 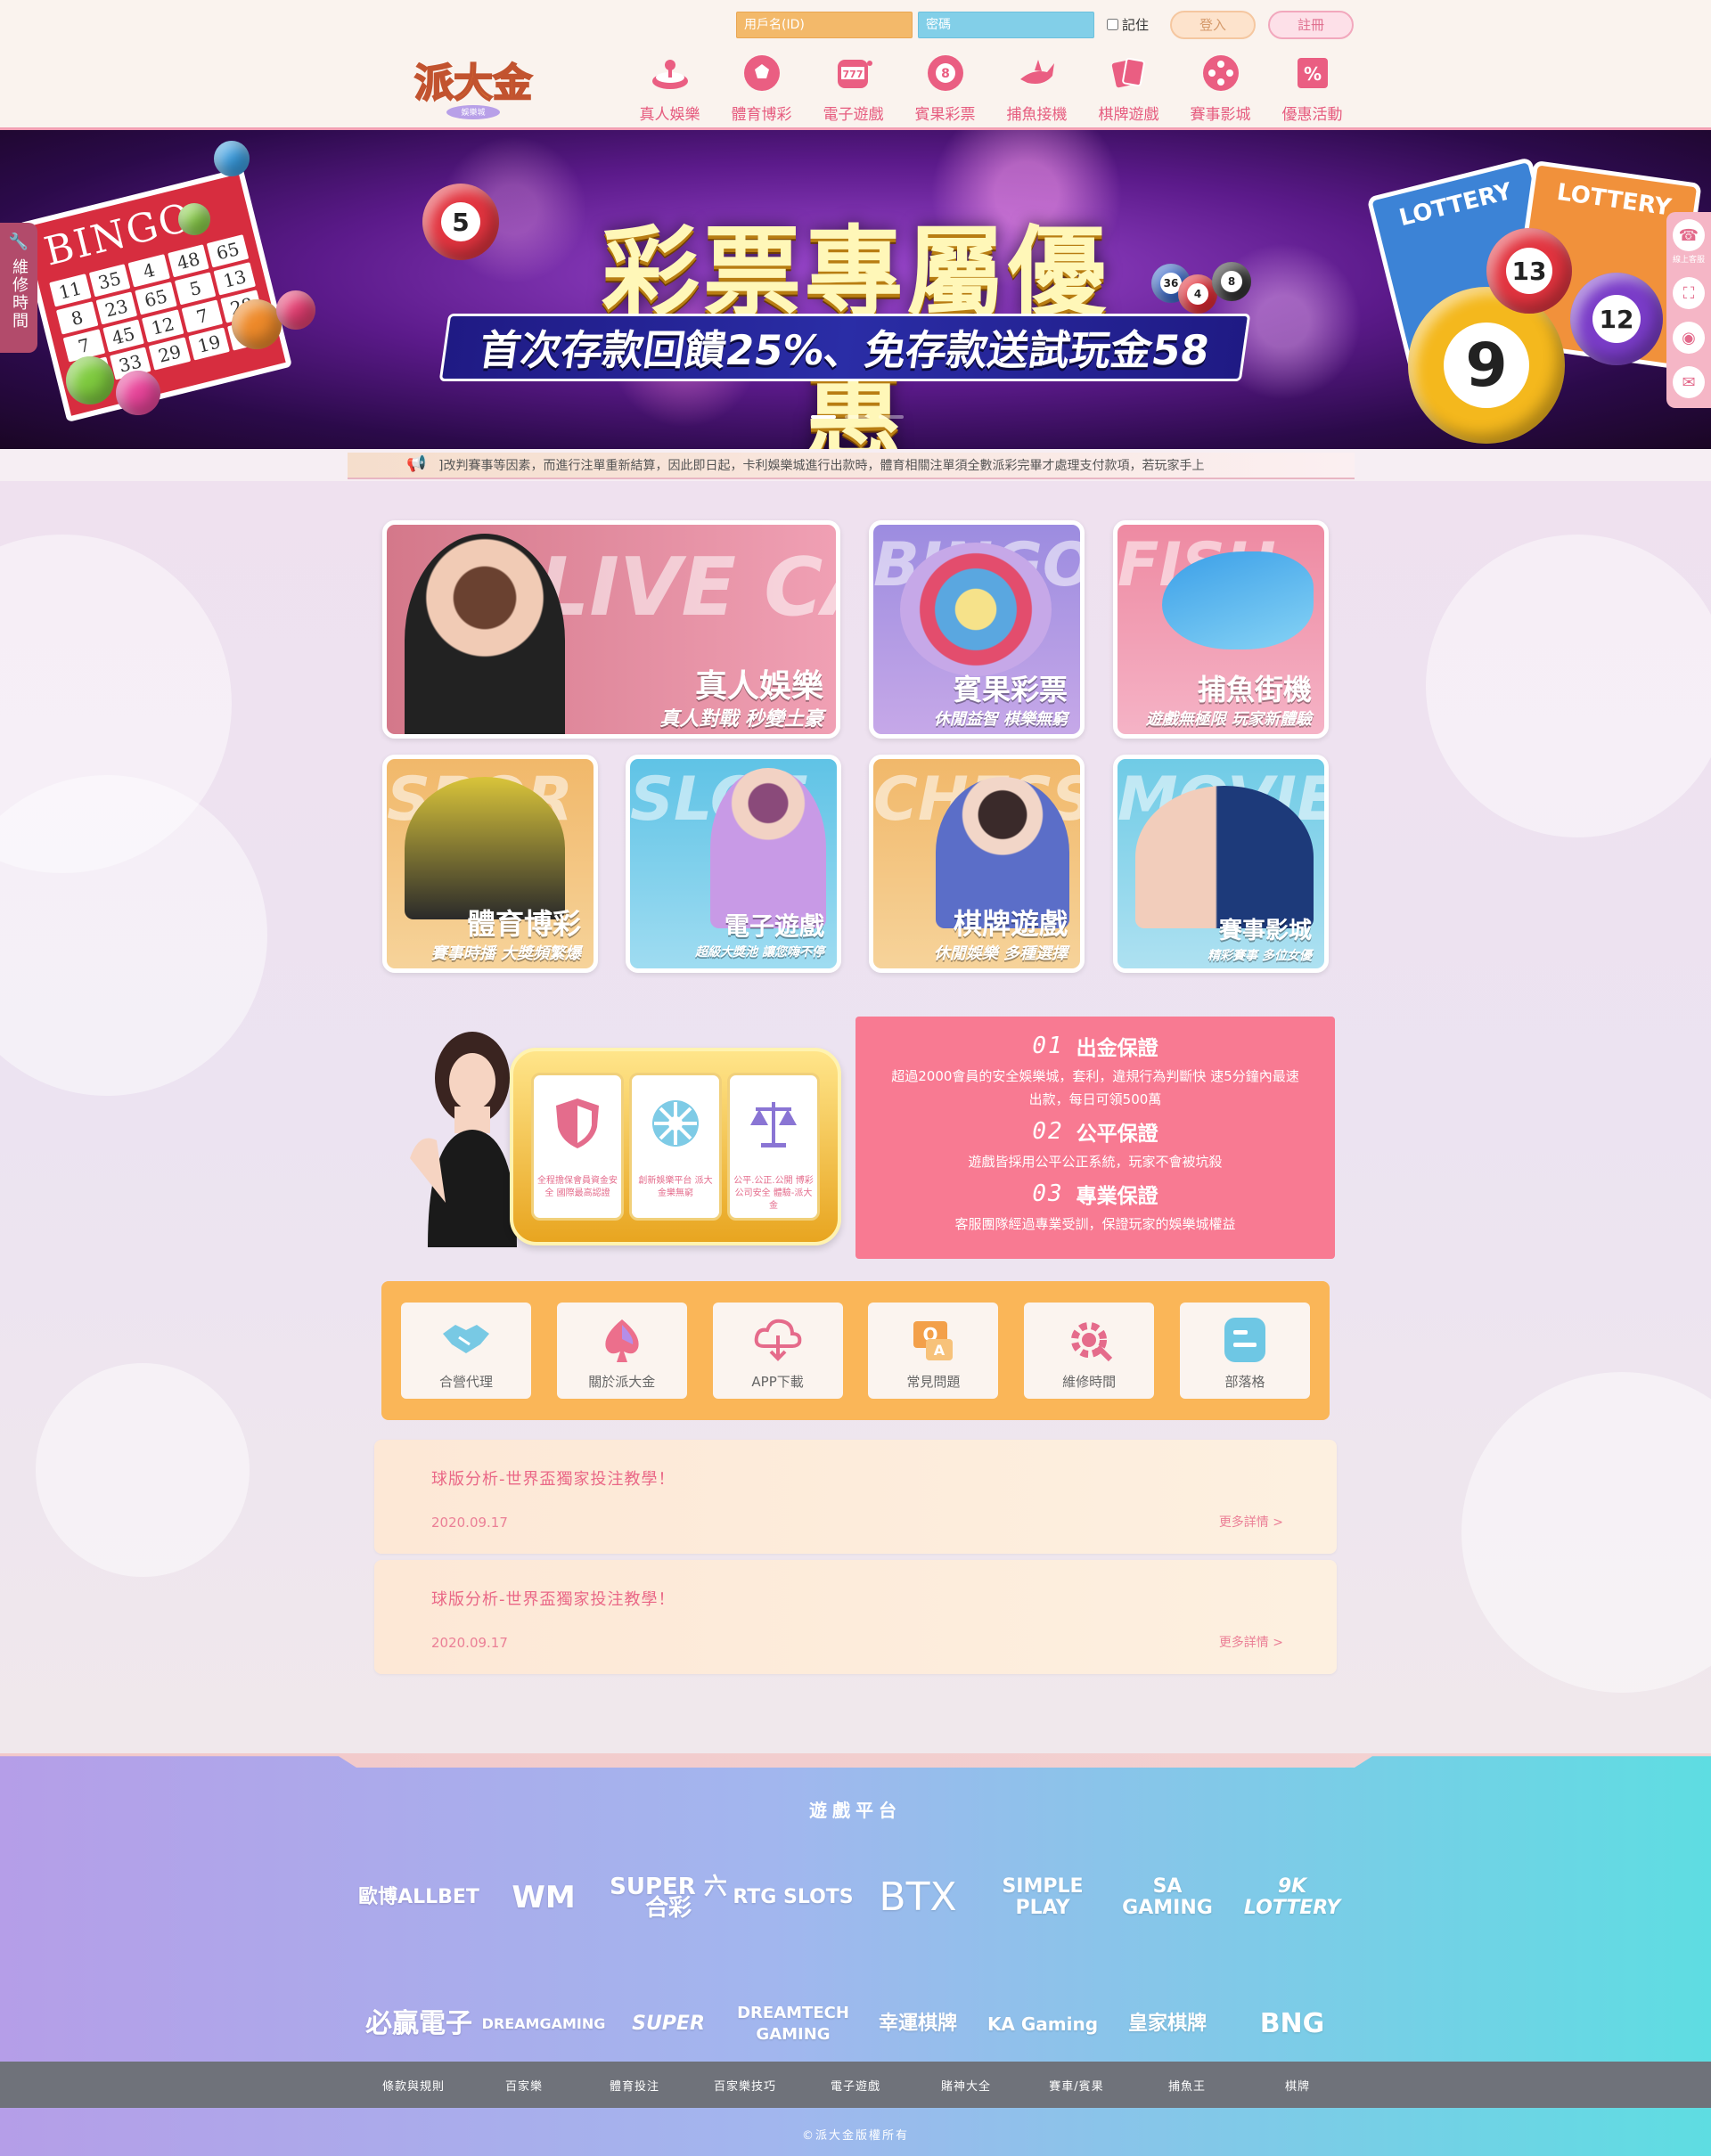 What do you see at coordinates (460, 222) in the screenshot?
I see `lottery-ball: 5` at bounding box center [460, 222].